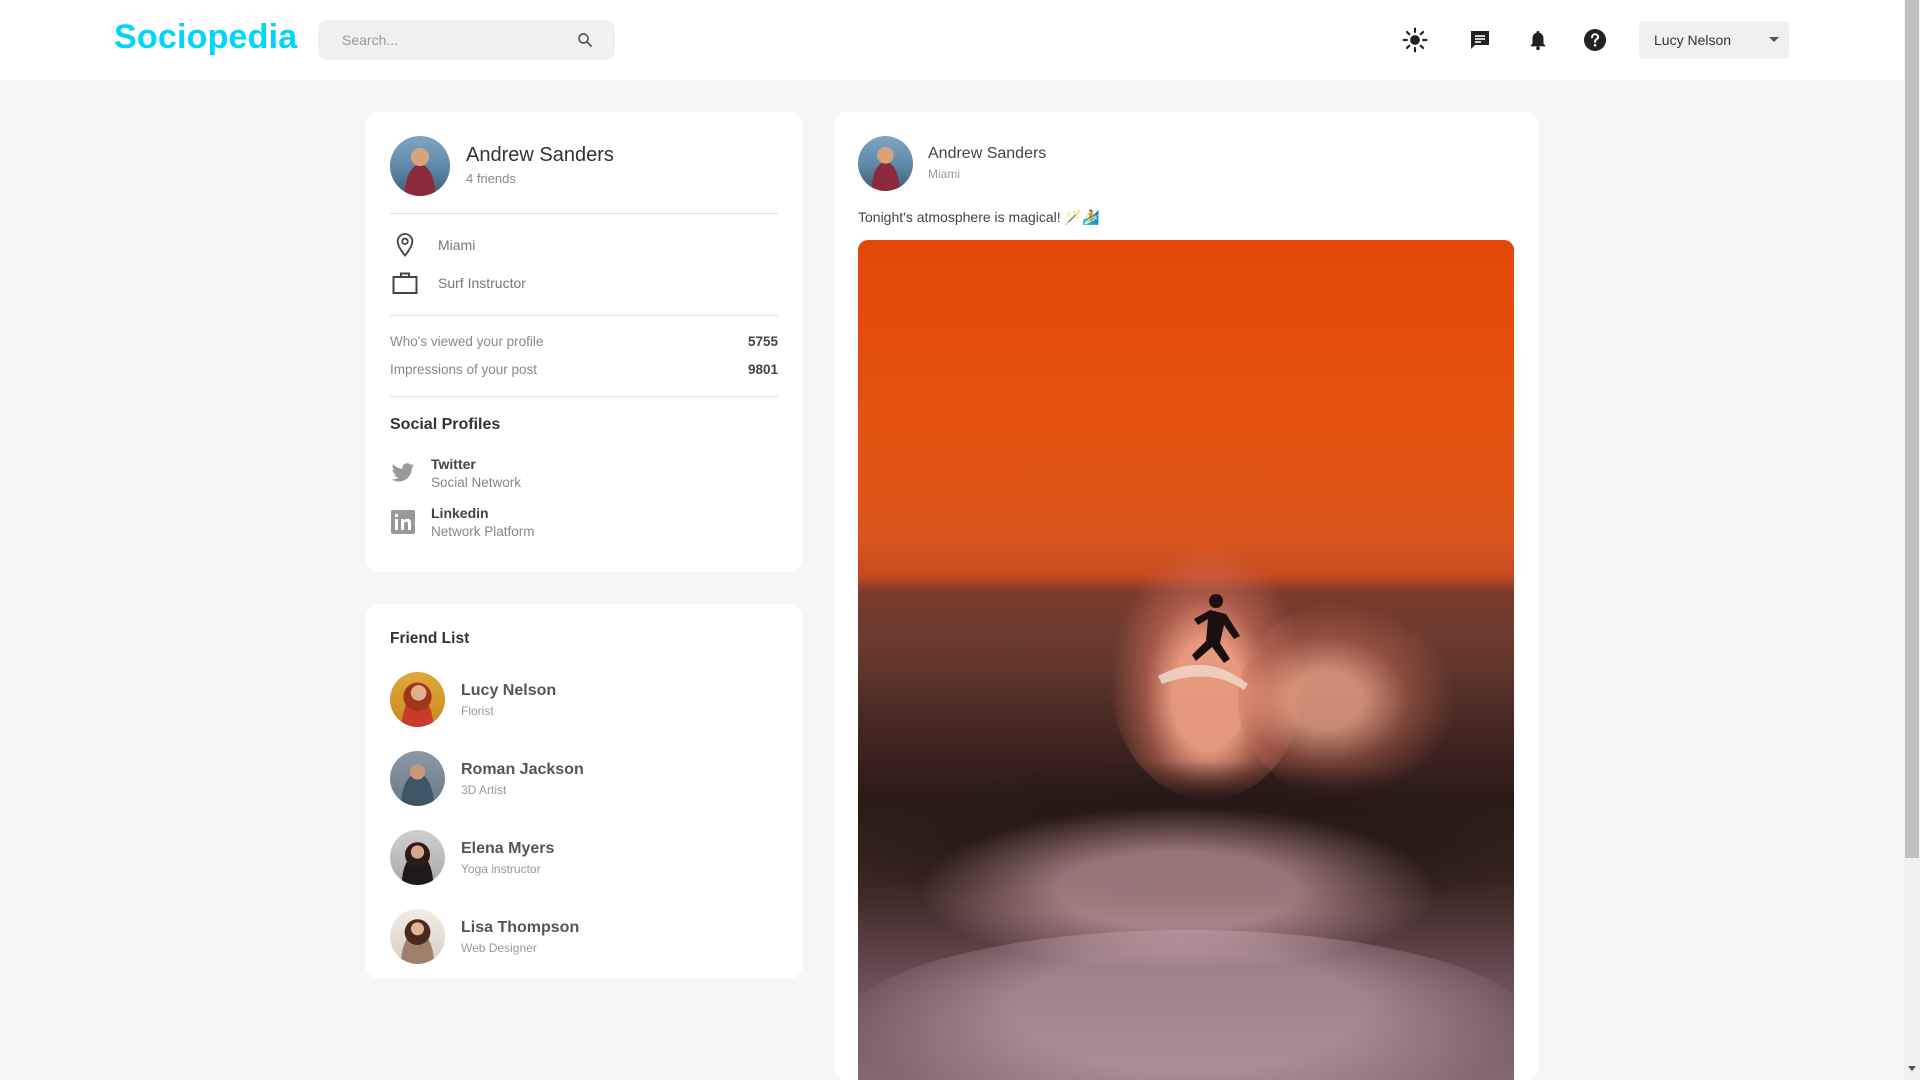 This screenshot has height=1080, width=1920. I want to click on friend-occupation: 3D Artist, so click(484, 789).